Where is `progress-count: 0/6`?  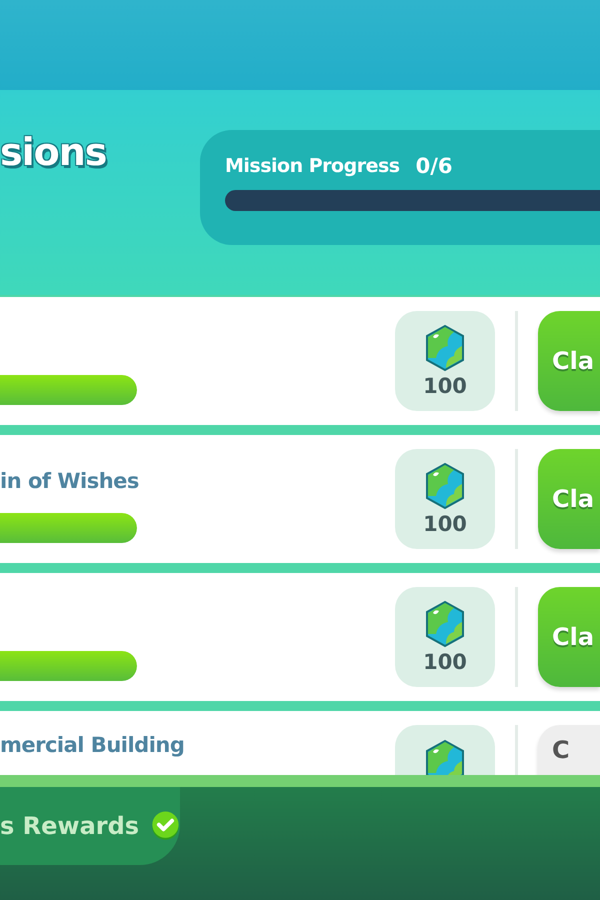 progress-count: 0/6 is located at coordinates (434, 166).